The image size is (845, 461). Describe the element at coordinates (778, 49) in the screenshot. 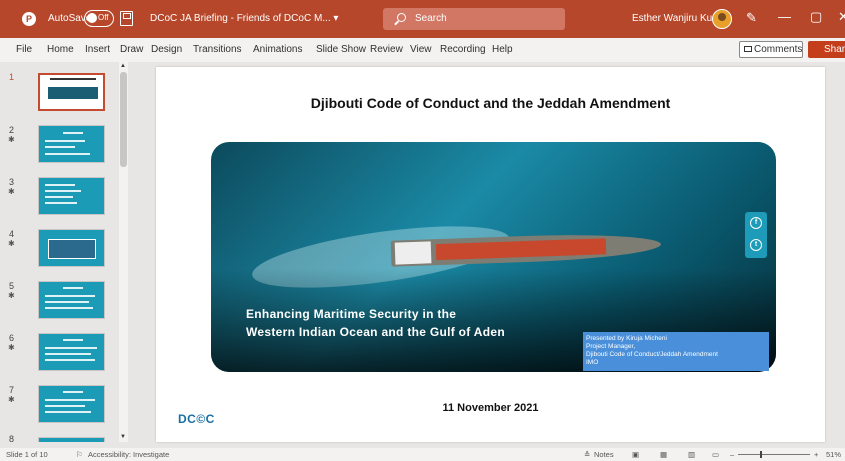

I see `comments-label: Comments` at that location.